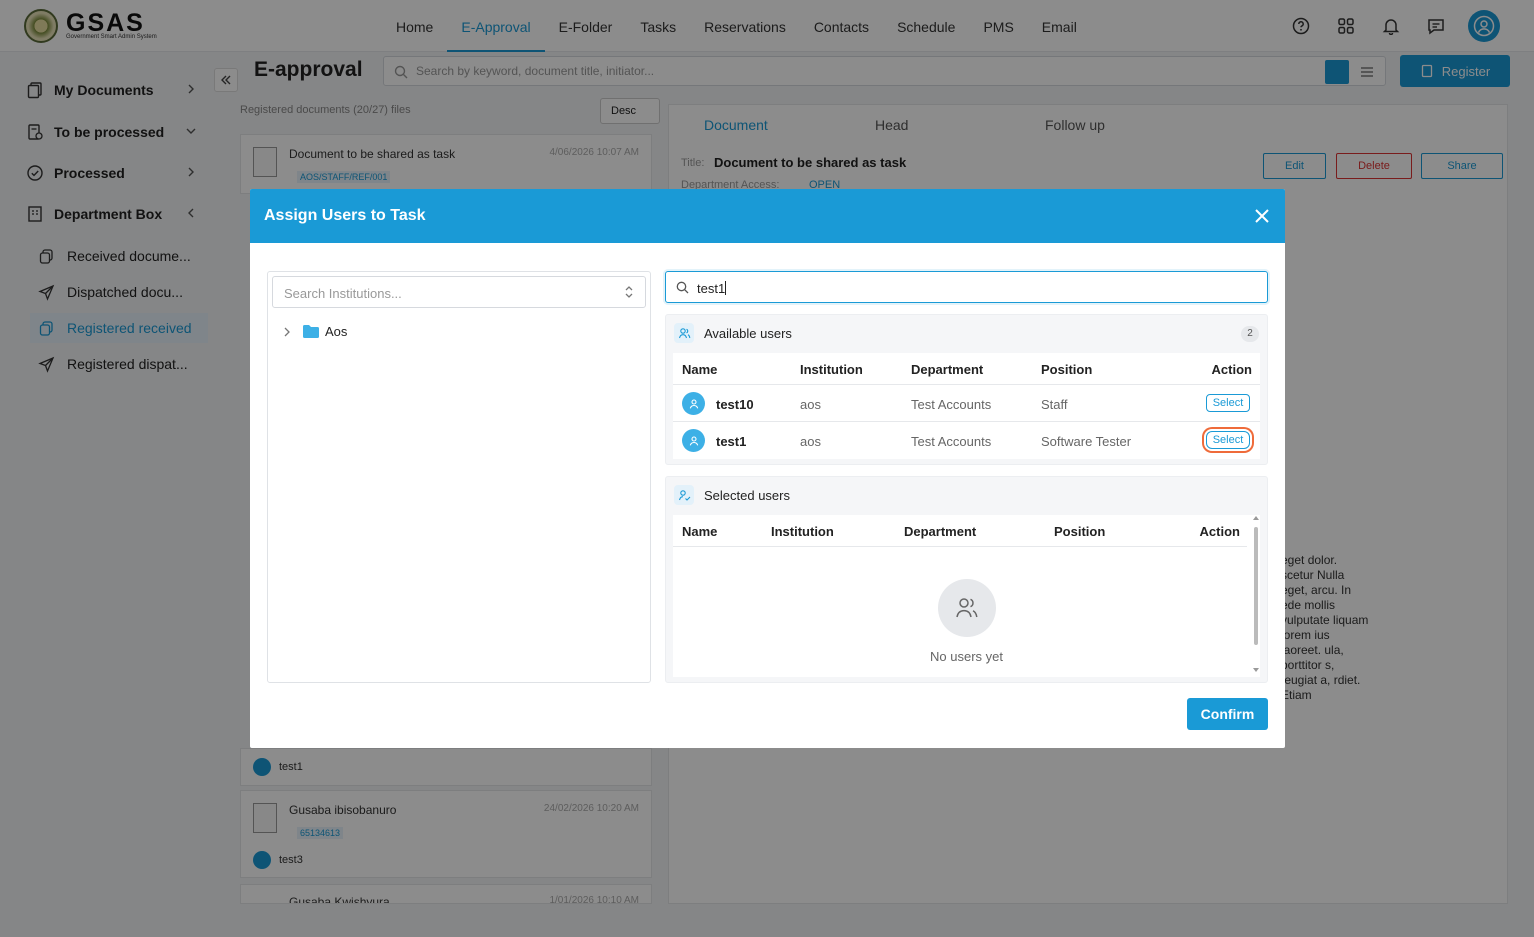  What do you see at coordinates (629, 292) in the screenshot?
I see `updown-arrow-icon` at bounding box center [629, 292].